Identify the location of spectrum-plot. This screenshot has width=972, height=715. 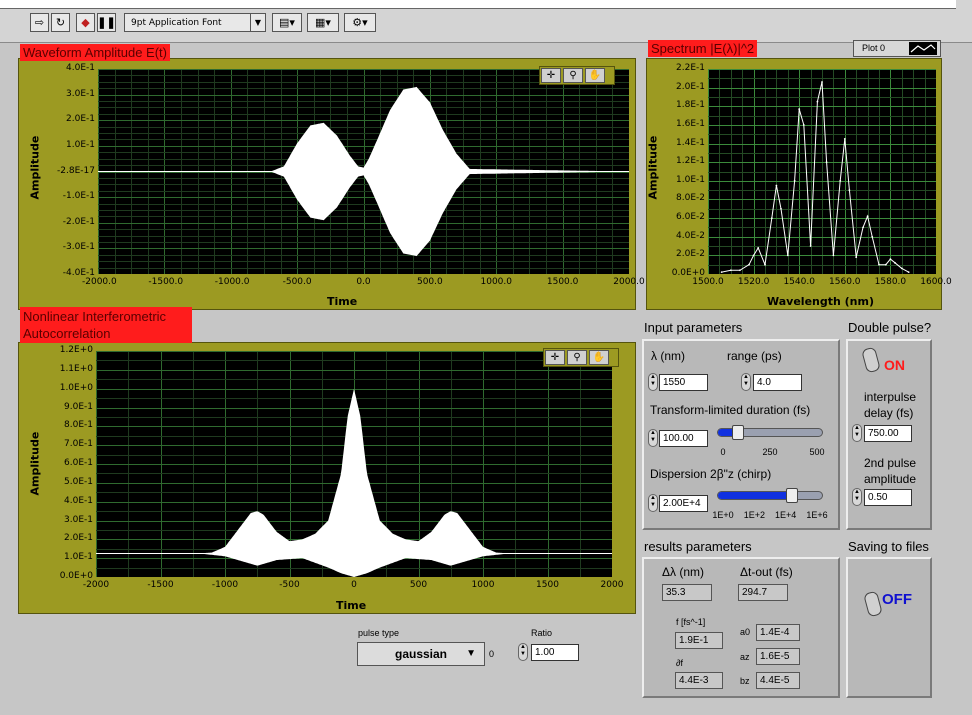
(822, 171).